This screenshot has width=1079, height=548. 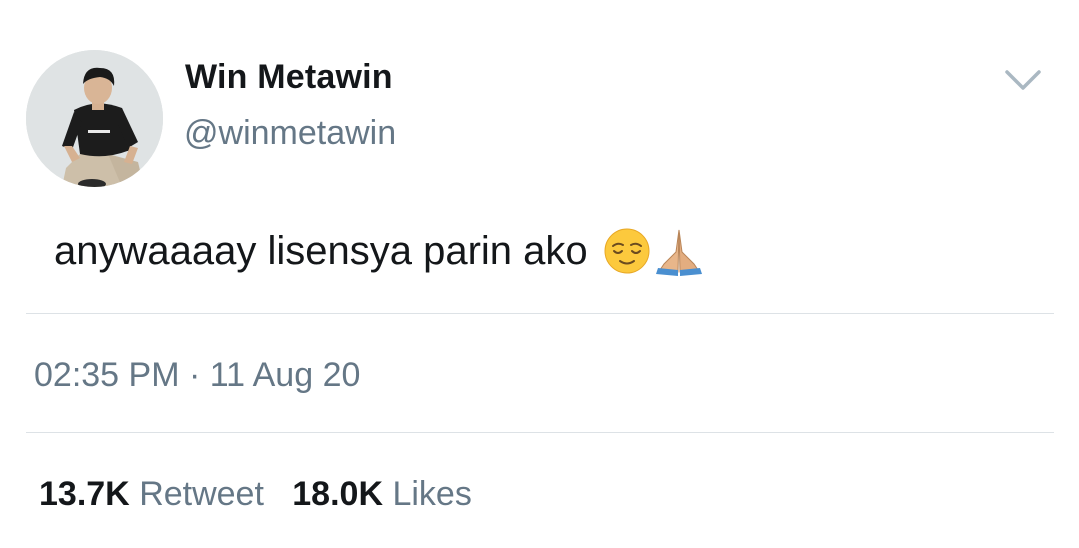 I want to click on relieved-face-icon, so click(x=627, y=251).